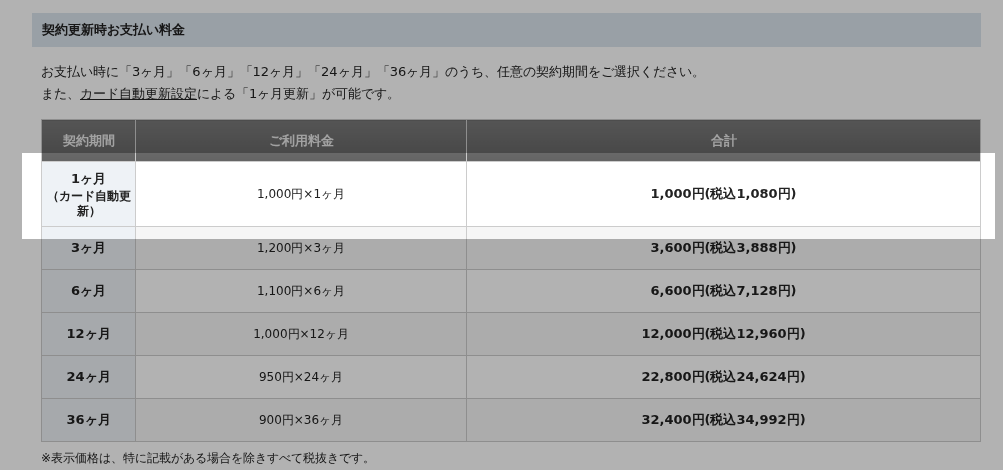  Describe the element at coordinates (88, 291) in the screenshot. I see `period-label: 6ヶ月` at that location.